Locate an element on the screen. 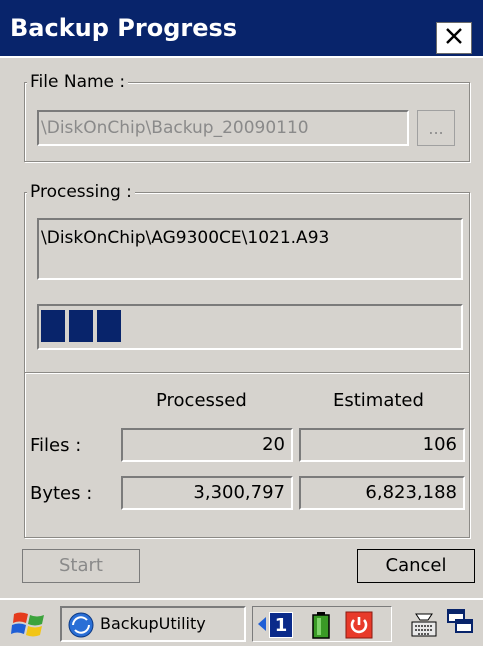 The image size is (483, 646). taskbar: BackupUtility 1 is located at coordinates (241, 622).